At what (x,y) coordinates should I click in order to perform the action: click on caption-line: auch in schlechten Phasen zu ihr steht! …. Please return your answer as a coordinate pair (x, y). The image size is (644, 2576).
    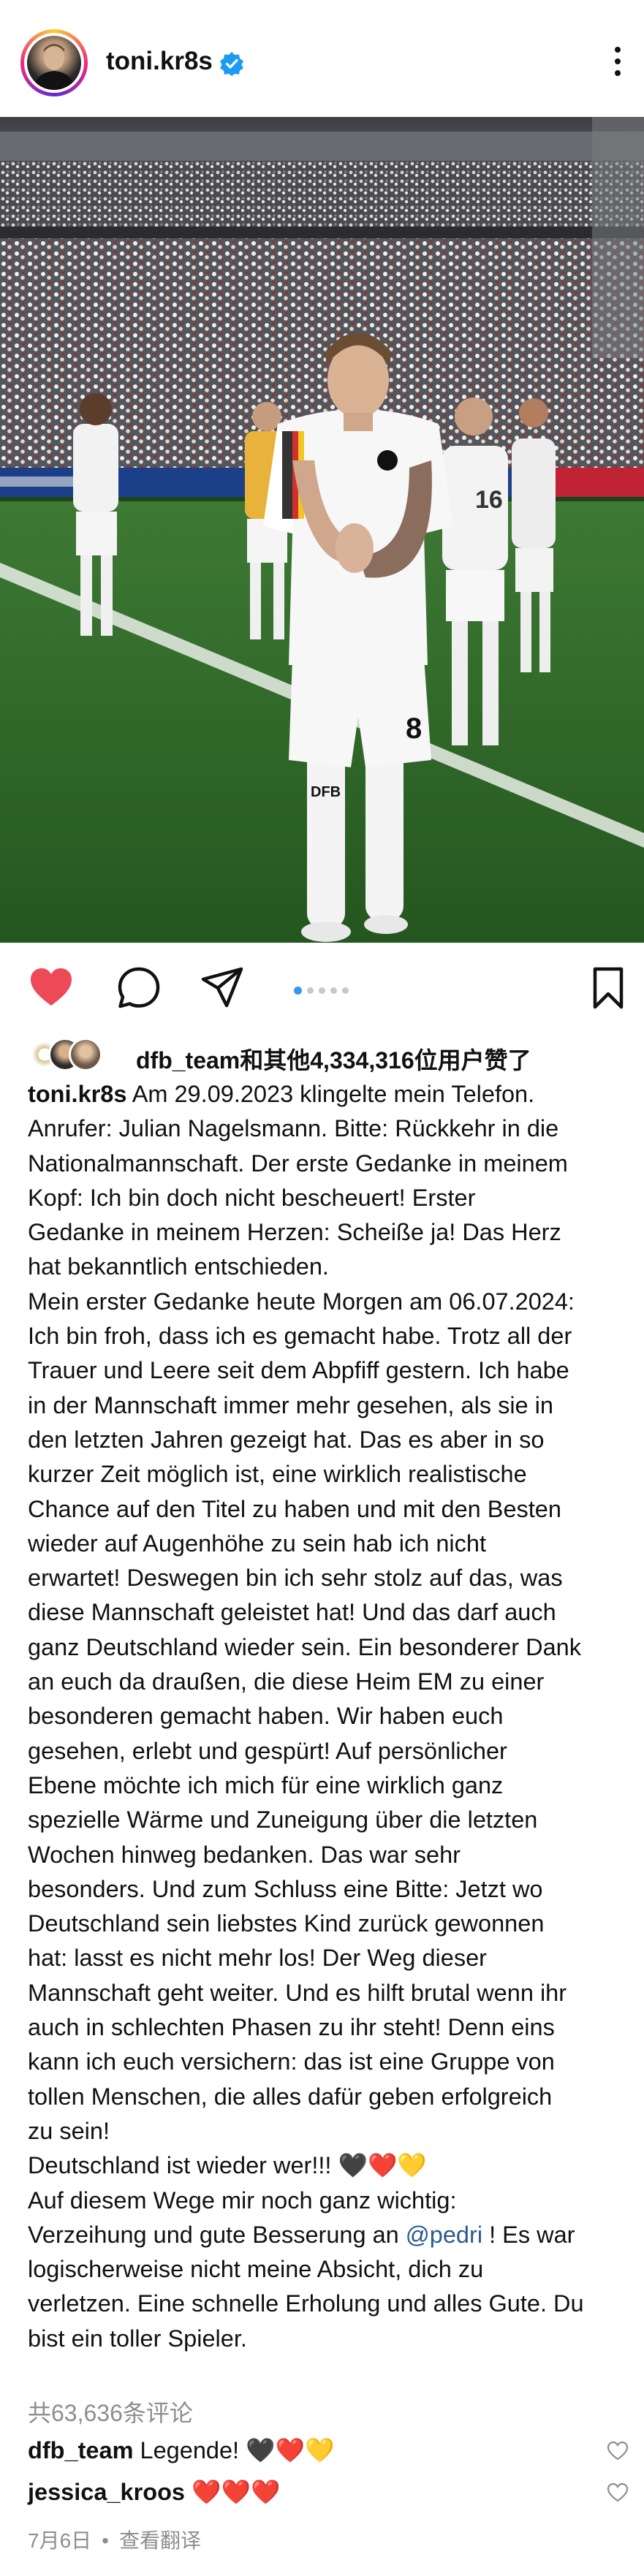
    Looking at the image, I should click on (291, 2028).